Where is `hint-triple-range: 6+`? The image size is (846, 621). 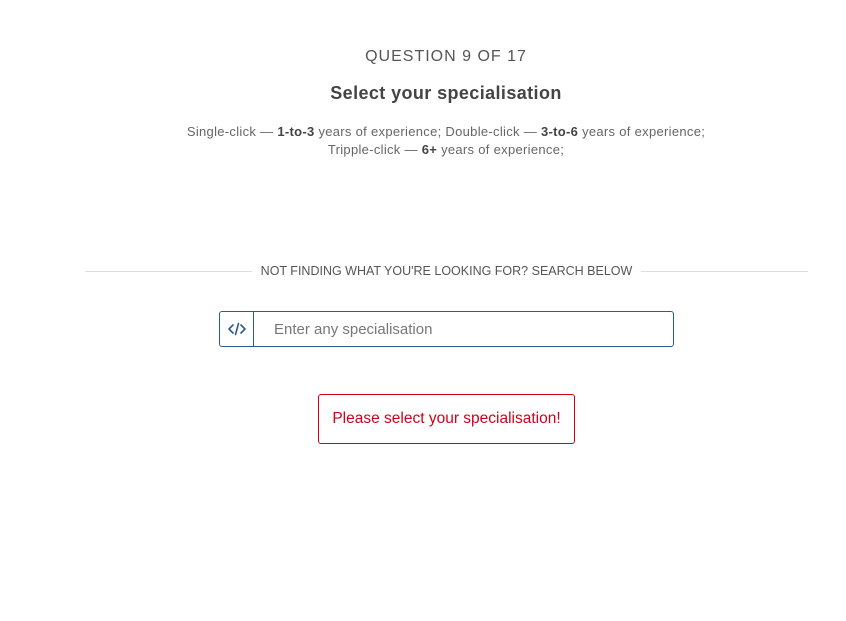
hint-triple-range: 6+ is located at coordinates (429, 149).